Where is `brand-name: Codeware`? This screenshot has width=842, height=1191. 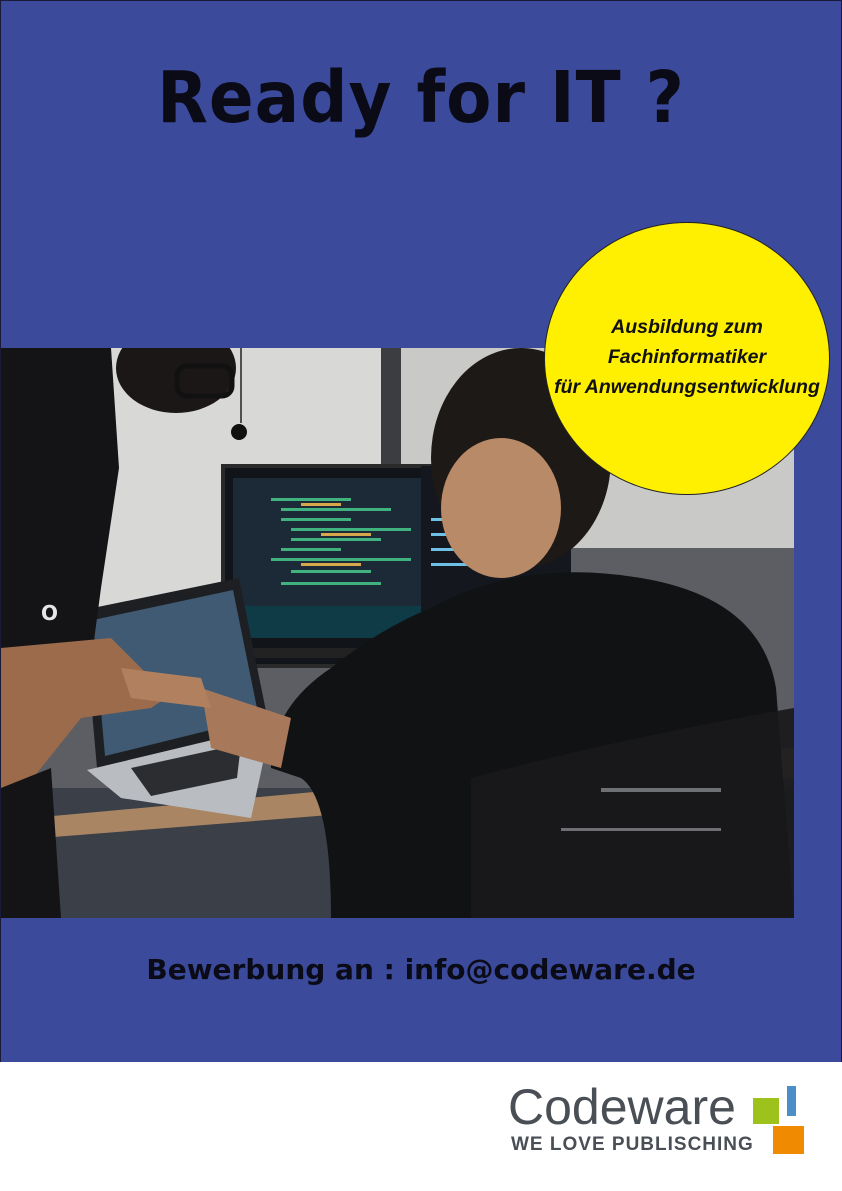 brand-name: Codeware is located at coordinates (622, 1107).